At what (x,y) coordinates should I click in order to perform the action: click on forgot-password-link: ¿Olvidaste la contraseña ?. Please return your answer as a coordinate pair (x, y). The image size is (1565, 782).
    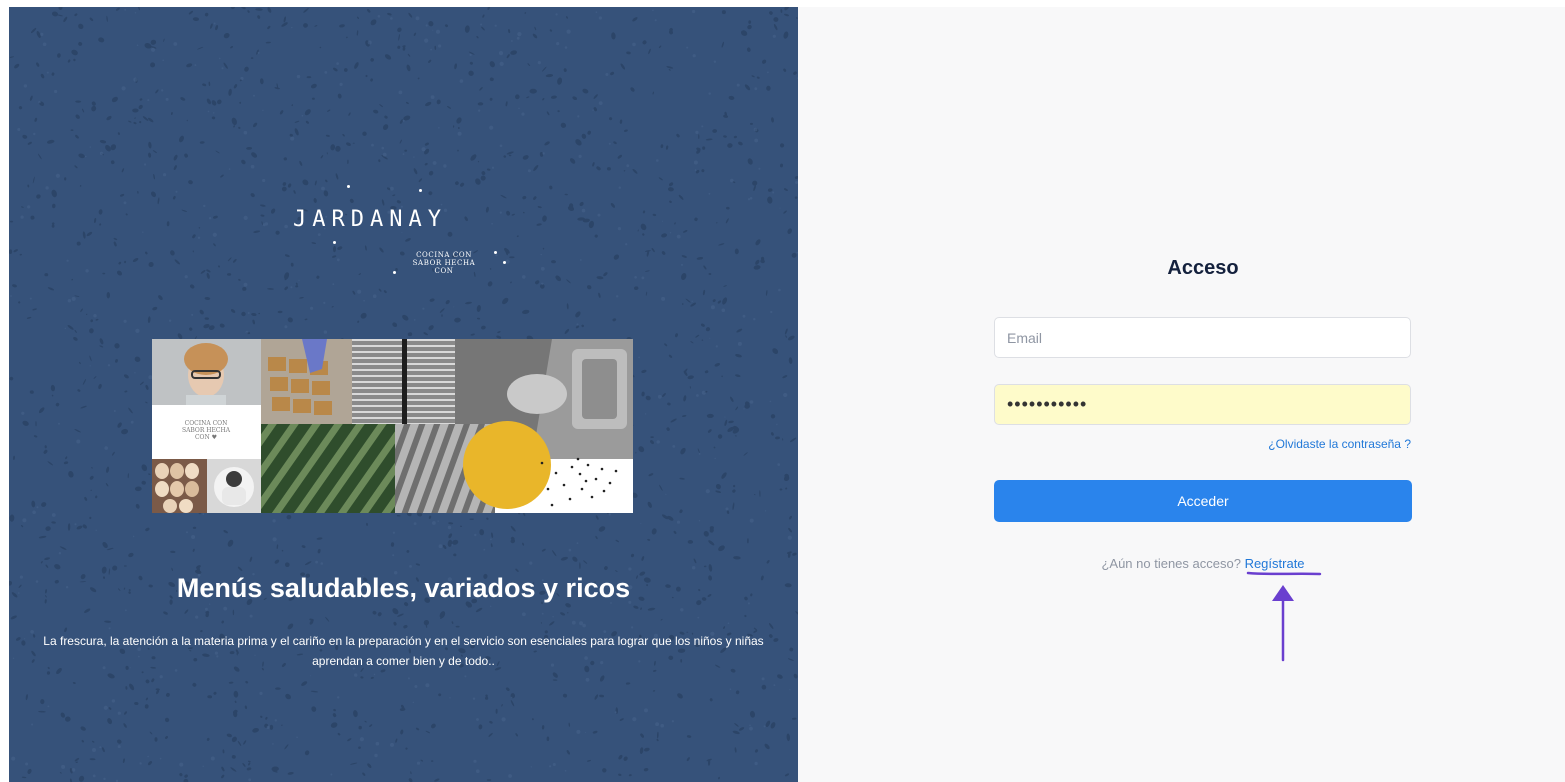
    Looking at the image, I should click on (1202, 444).